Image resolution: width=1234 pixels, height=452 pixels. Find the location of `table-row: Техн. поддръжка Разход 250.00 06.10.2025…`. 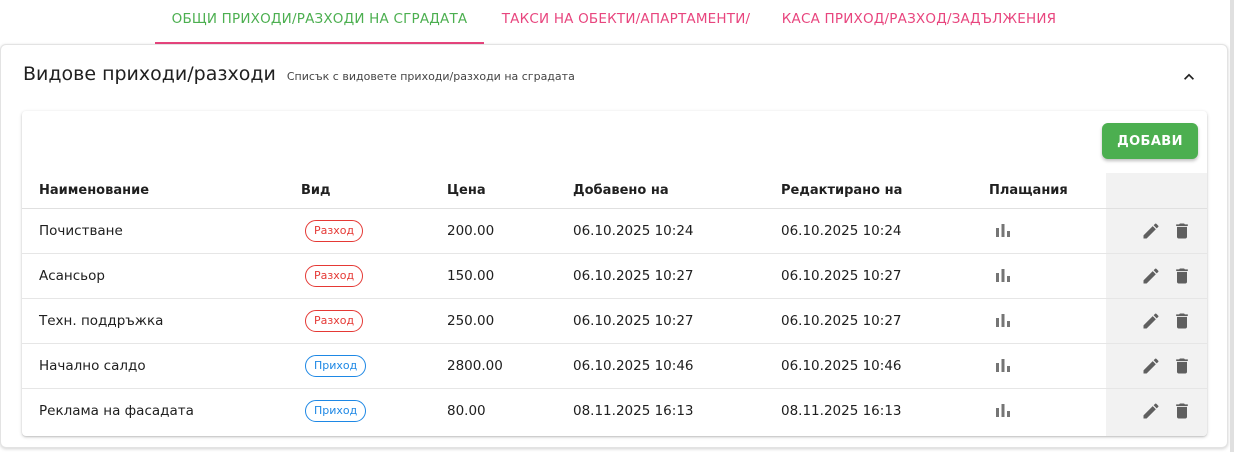

table-row: Техн. поддръжка Разход 250.00 06.10.2025… is located at coordinates (614, 321).